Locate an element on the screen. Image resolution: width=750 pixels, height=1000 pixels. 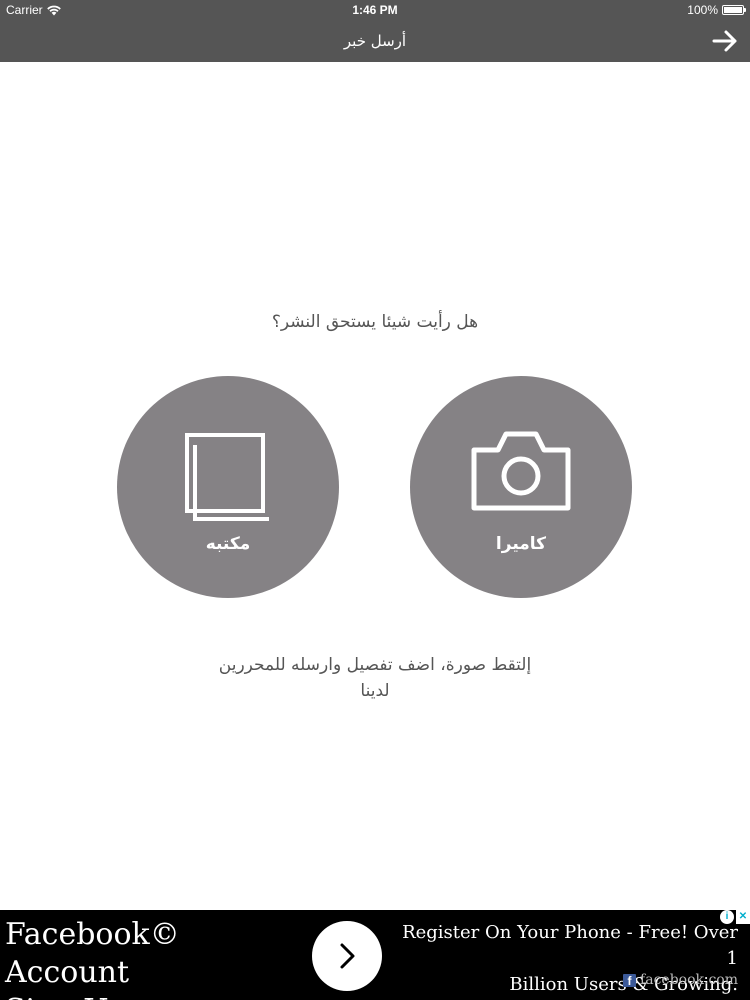
instructions-line-1: إلتقط صورة، اضف تفصيل وارسله للمحررين is located at coordinates (375, 665).